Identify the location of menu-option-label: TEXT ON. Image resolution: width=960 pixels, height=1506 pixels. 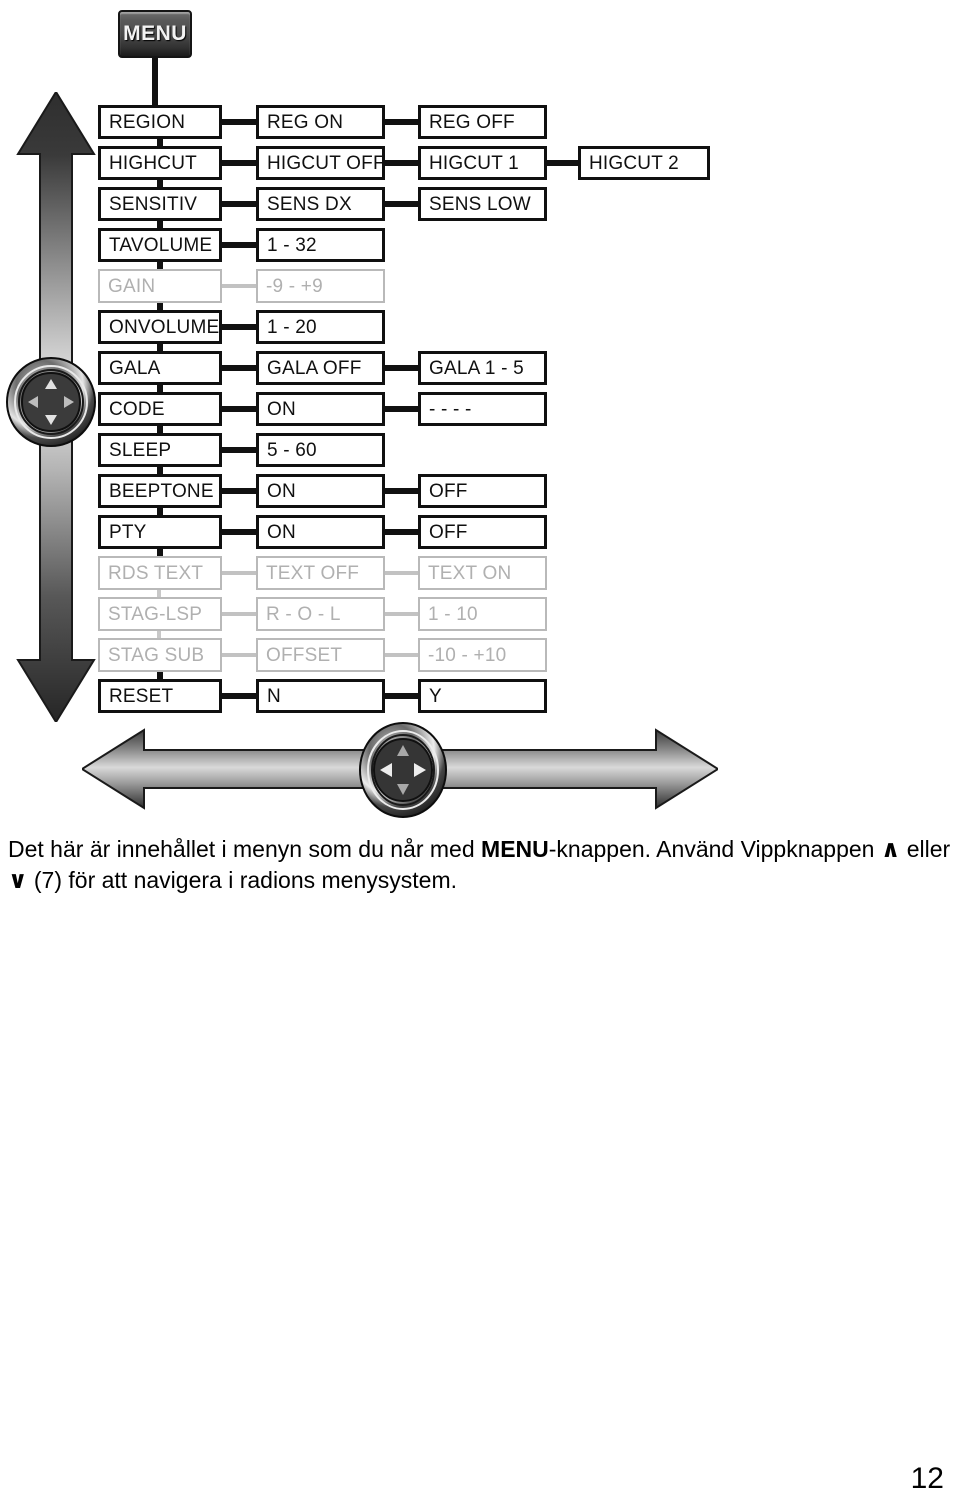
(470, 573).